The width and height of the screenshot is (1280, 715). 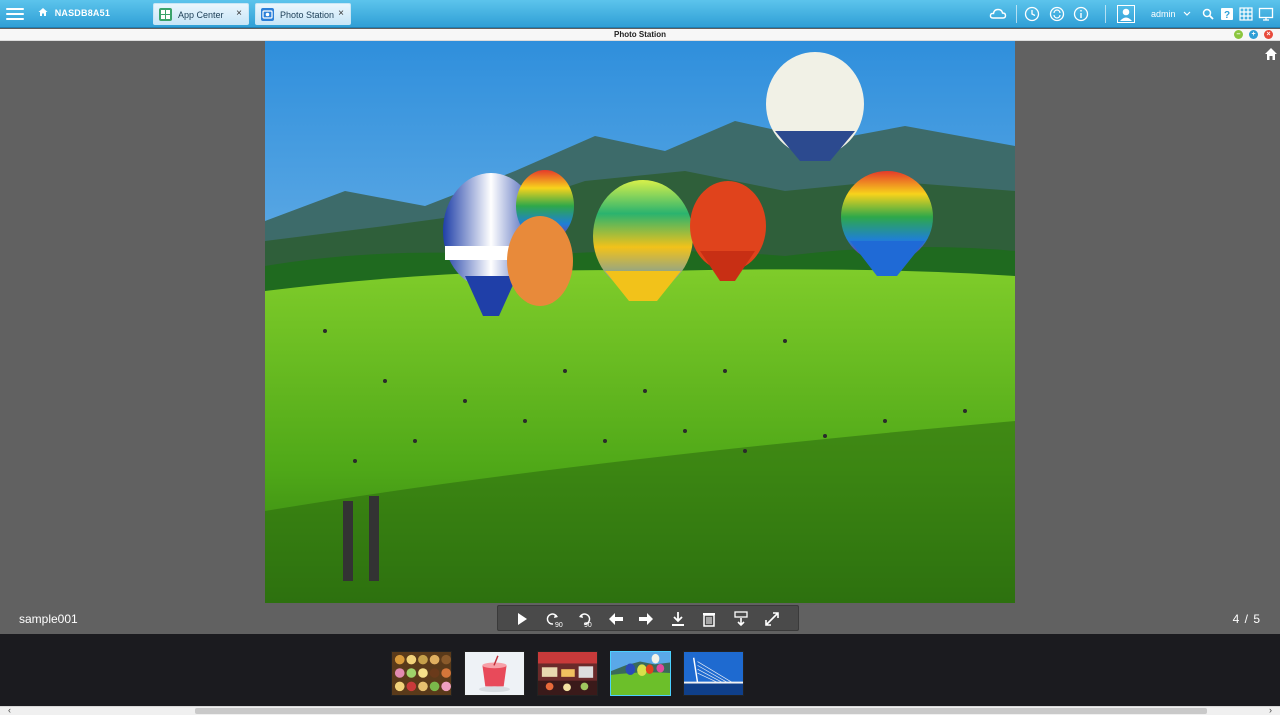 What do you see at coordinates (1057, 14) in the screenshot?
I see `sync-icon` at bounding box center [1057, 14].